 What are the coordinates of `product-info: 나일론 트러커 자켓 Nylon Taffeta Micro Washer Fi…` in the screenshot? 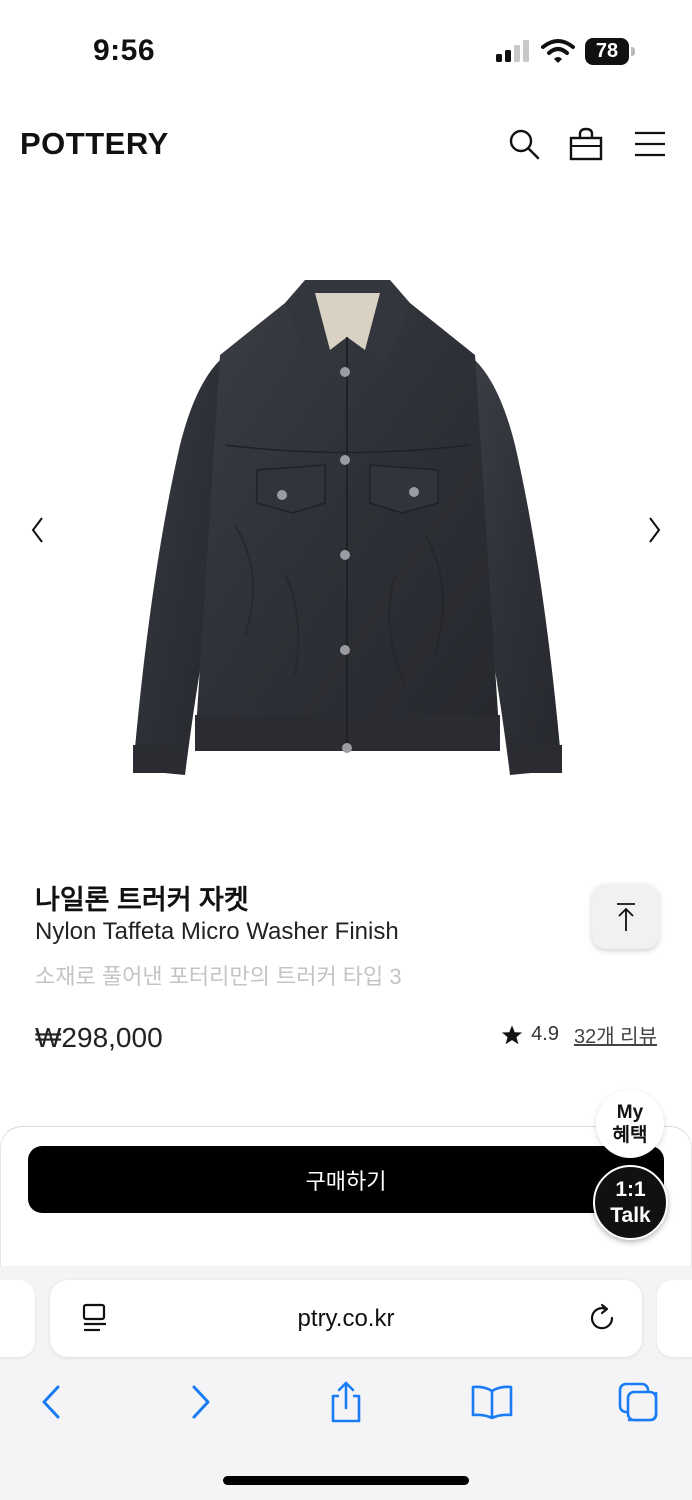 It's located at (346, 975).